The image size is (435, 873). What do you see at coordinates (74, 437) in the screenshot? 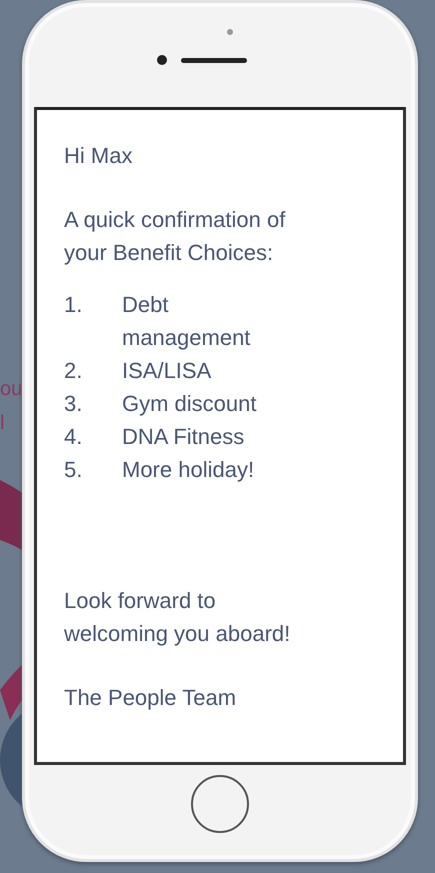
I see `list-number: 4.` at bounding box center [74, 437].